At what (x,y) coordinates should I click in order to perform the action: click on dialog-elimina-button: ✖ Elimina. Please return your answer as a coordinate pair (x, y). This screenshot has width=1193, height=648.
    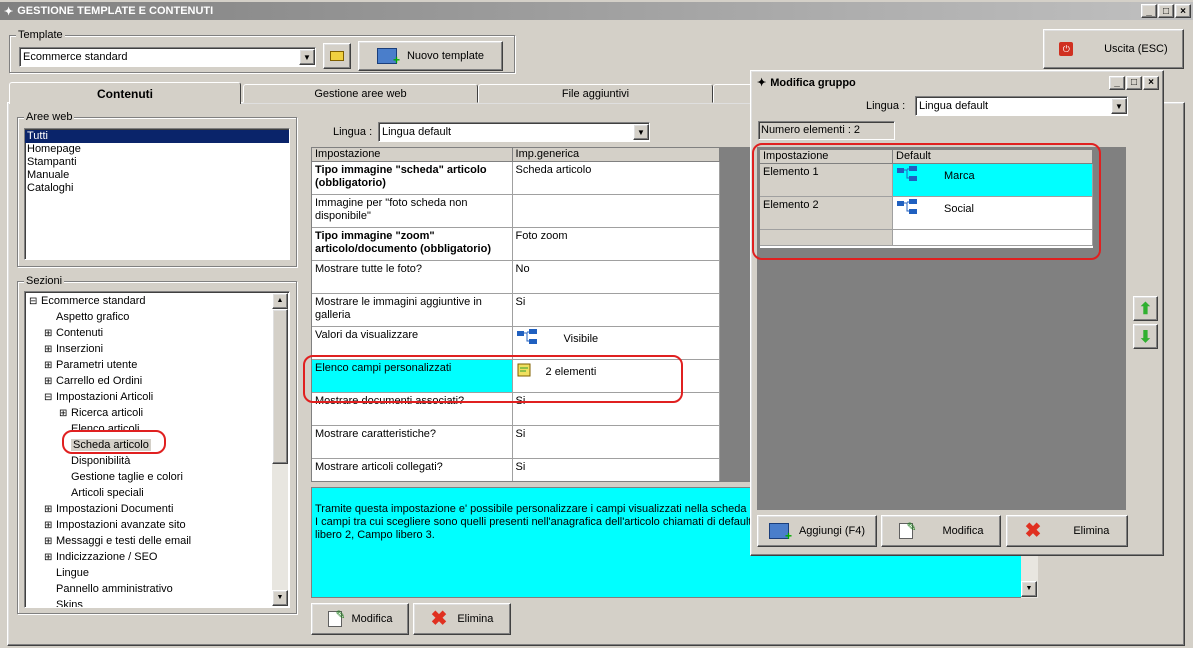
    Looking at the image, I should click on (1067, 531).